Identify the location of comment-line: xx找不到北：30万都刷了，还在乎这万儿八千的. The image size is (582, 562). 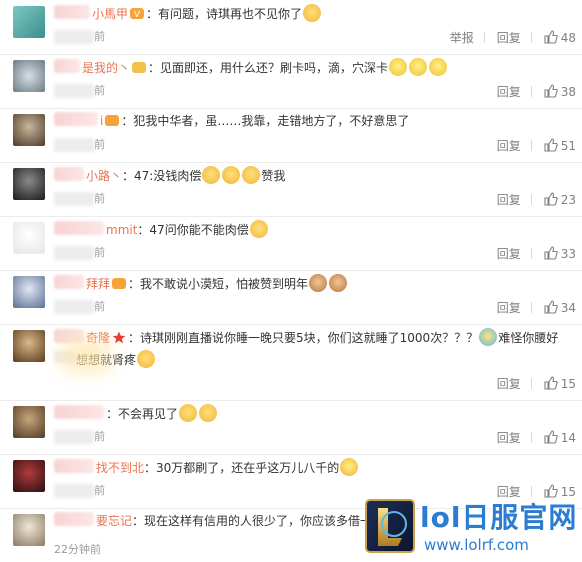
(206, 467).